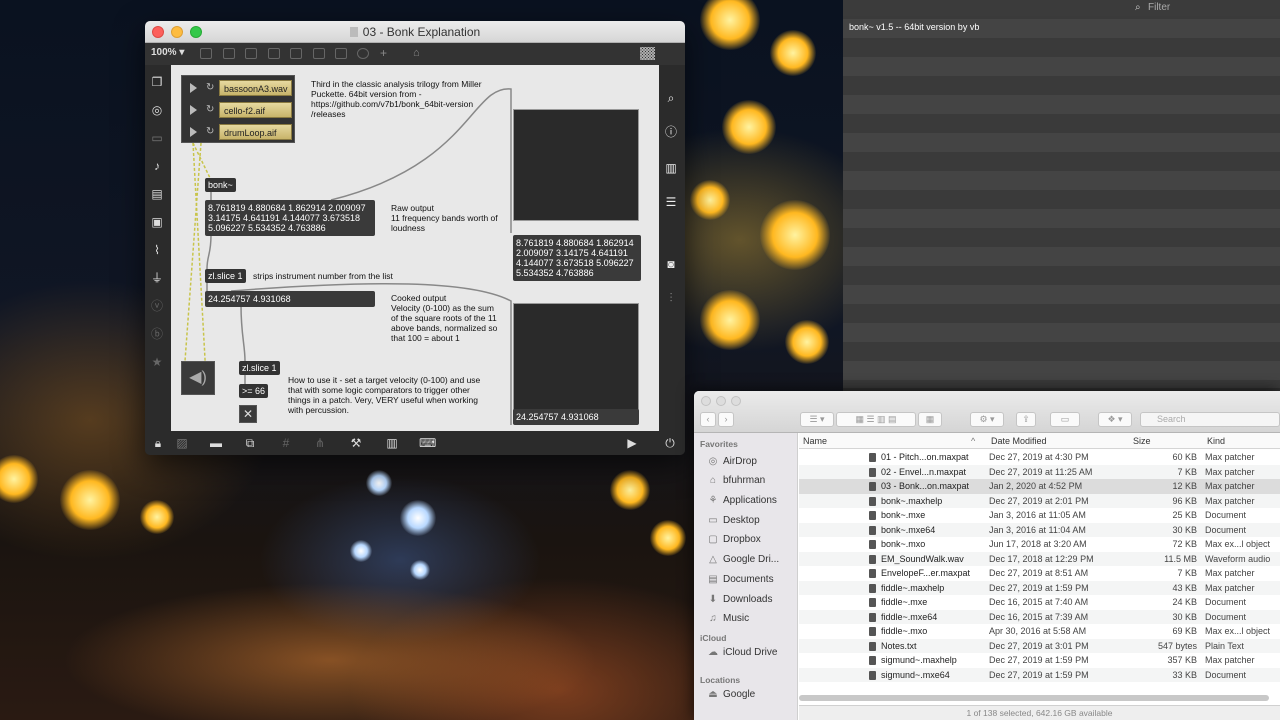 This screenshot has height=720, width=1280. I want to click on clips-icon: ▤, so click(157, 194).